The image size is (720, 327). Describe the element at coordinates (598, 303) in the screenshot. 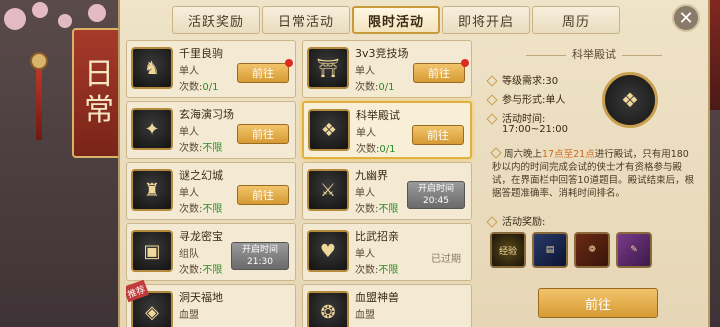

I see `detail-go-button: 前往` at that location.